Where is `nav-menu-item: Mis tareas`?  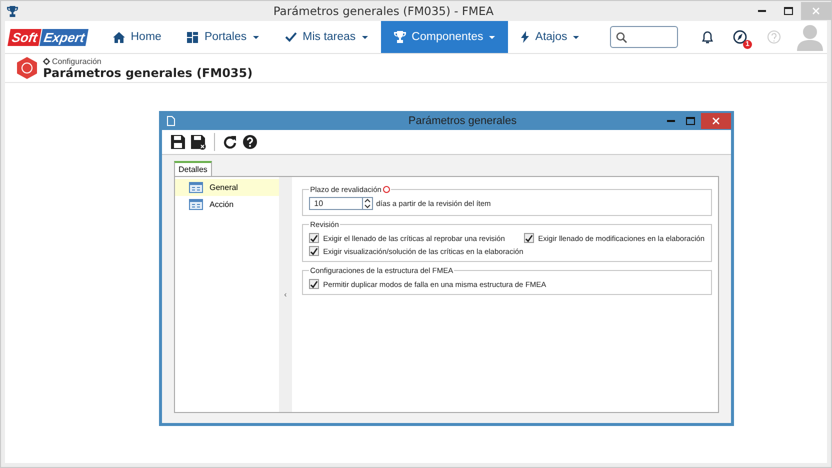
nav-menu-item: Mis tareas is located at coordinates (326, 37).